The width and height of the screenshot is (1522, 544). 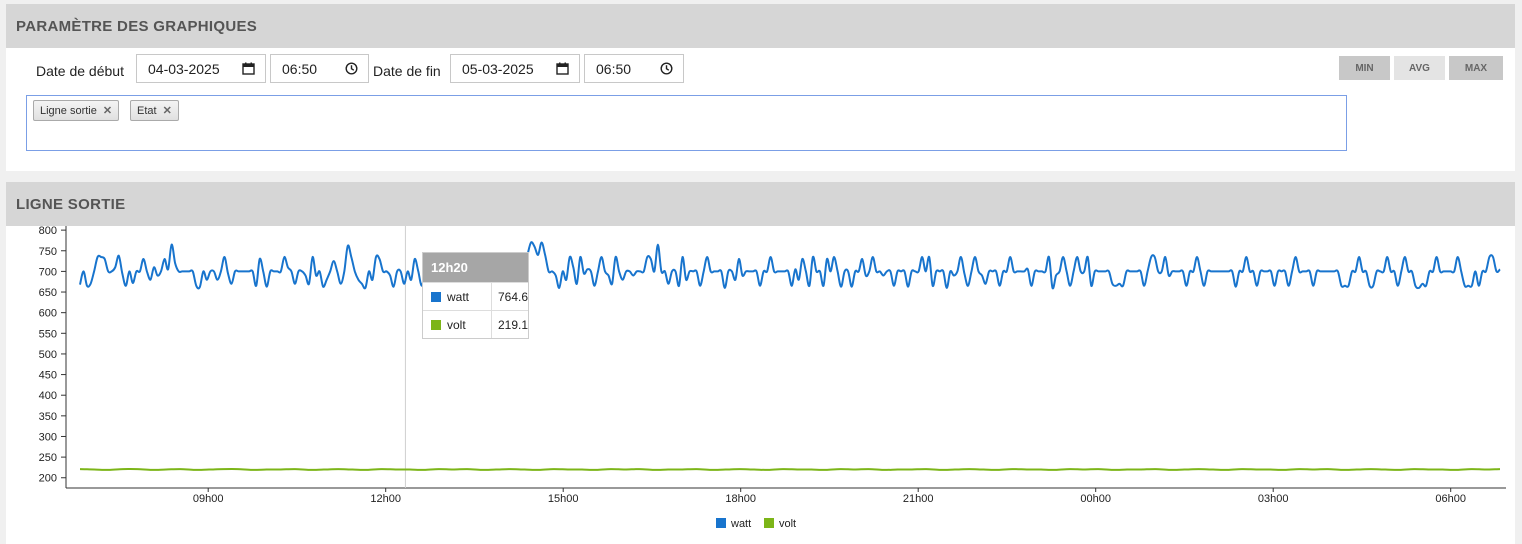 I want to click on x-tick-label: 09h00, so click(x=208, y=499).